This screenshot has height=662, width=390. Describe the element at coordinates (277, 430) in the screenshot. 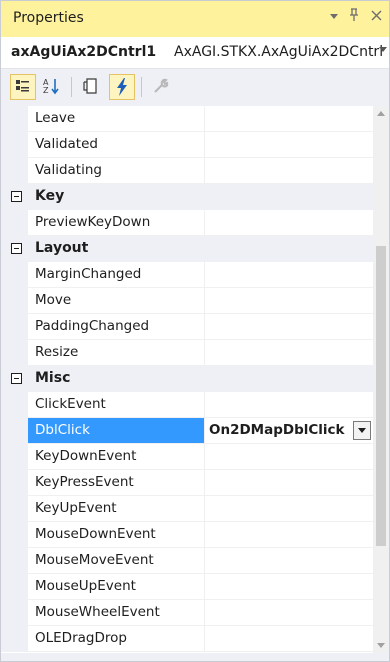

I see `property-value: On2DMapDblClick` at that location.